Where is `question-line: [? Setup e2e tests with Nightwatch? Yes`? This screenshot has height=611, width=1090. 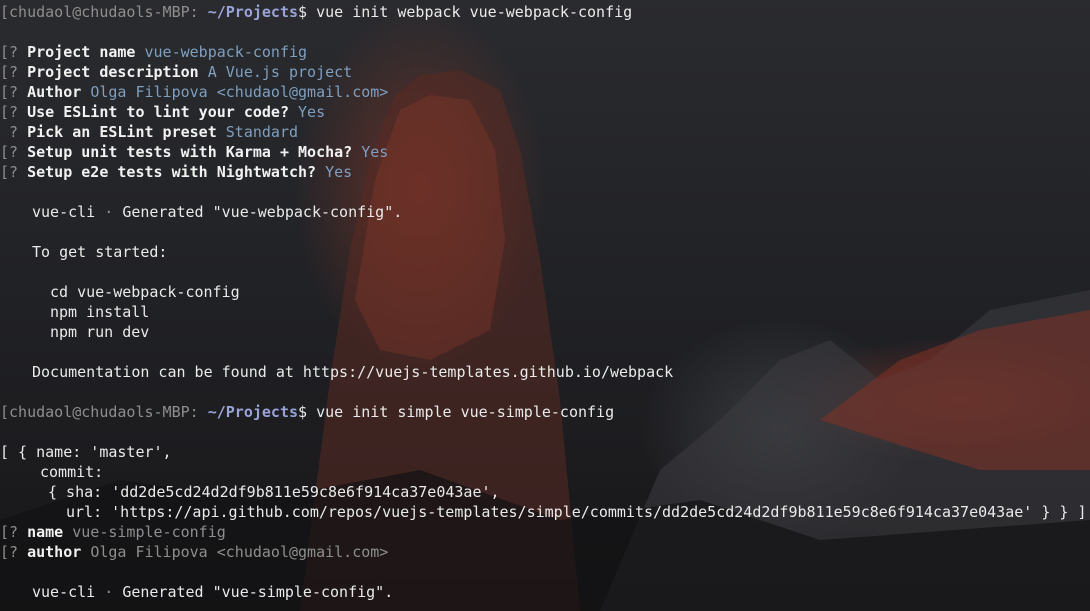
question-line: [? Setup e2e tests with Nightwatch? Yes is located at coordinates (545, 172).